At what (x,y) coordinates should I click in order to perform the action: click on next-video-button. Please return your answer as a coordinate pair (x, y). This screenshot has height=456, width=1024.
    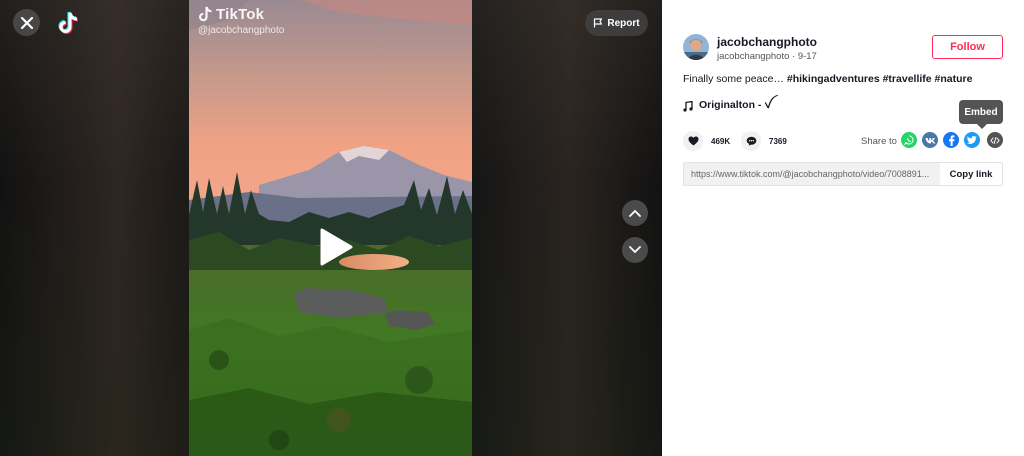
    Looking at the image, I should click on (635, 250).